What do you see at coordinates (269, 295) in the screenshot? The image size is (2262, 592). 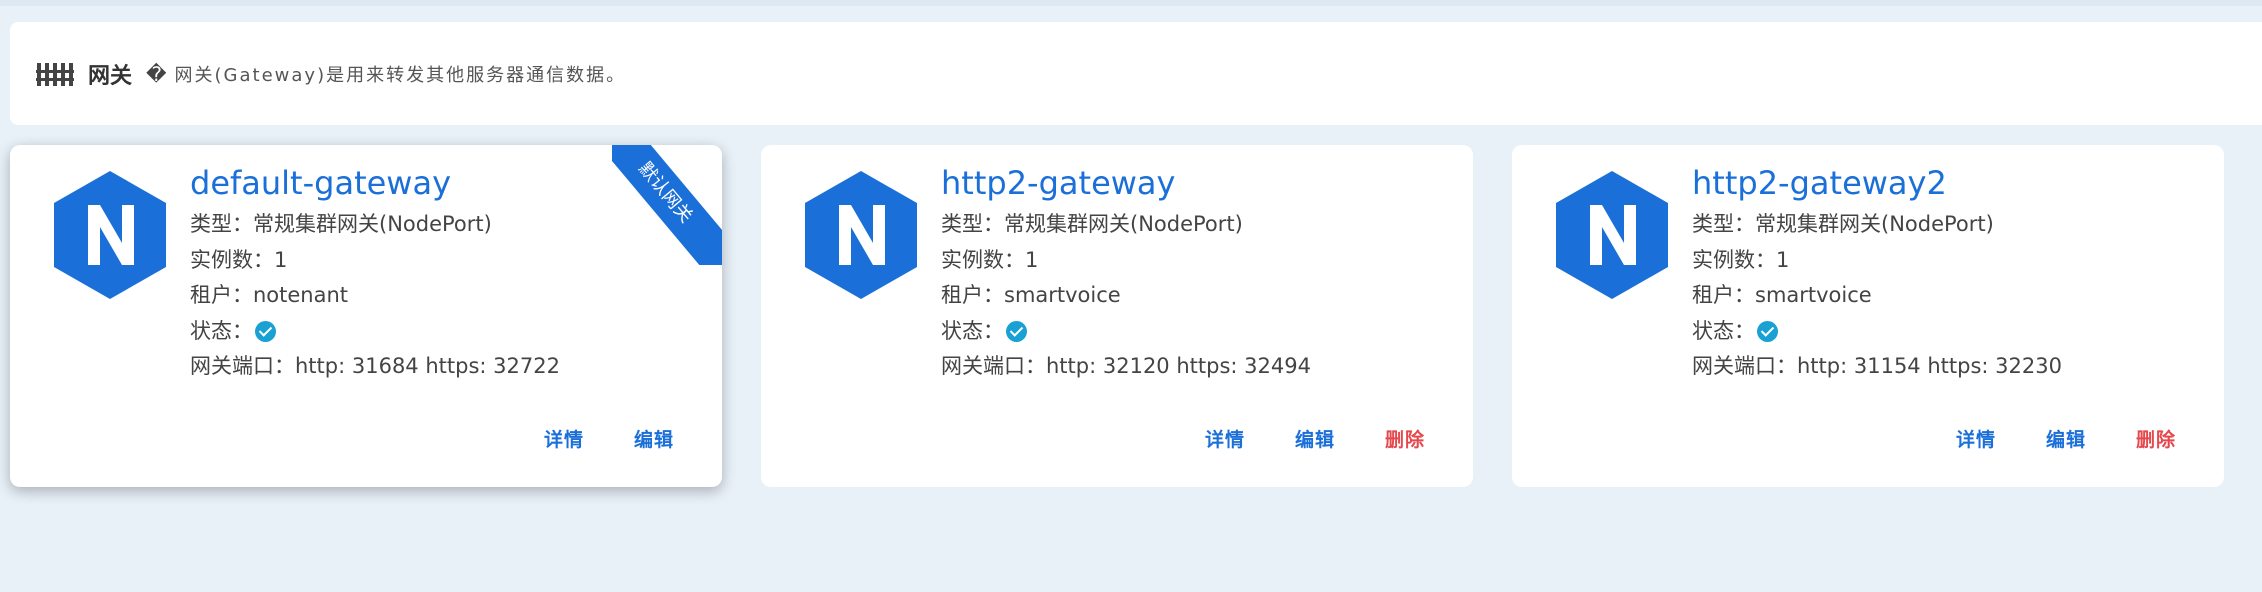 I see `tenant-row: 租户： notenant` at bounding box center [269, 295].